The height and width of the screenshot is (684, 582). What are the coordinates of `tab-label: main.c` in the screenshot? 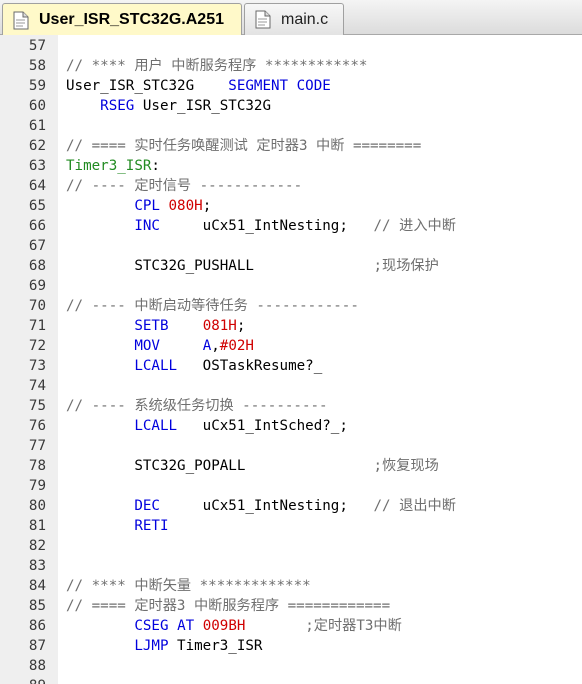 It's located at (305, 19).